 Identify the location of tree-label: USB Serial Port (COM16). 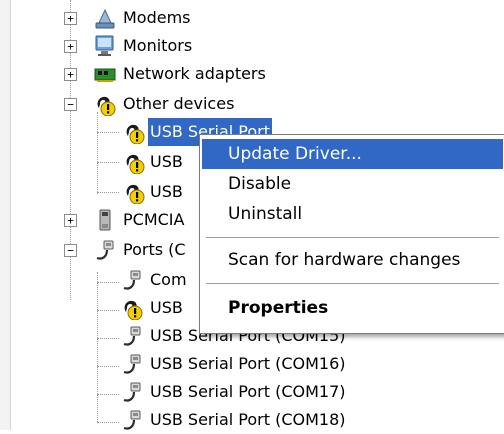
(248, 363).